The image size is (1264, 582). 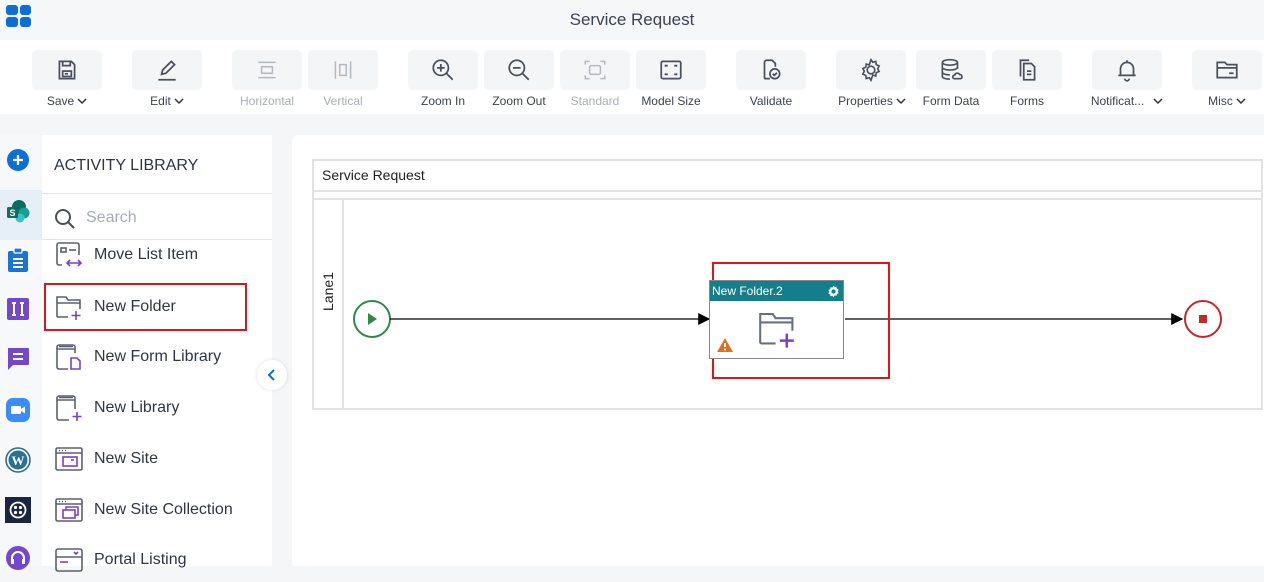 I want to click on library-item-new-library: New Library, so click(x=156, y=408).